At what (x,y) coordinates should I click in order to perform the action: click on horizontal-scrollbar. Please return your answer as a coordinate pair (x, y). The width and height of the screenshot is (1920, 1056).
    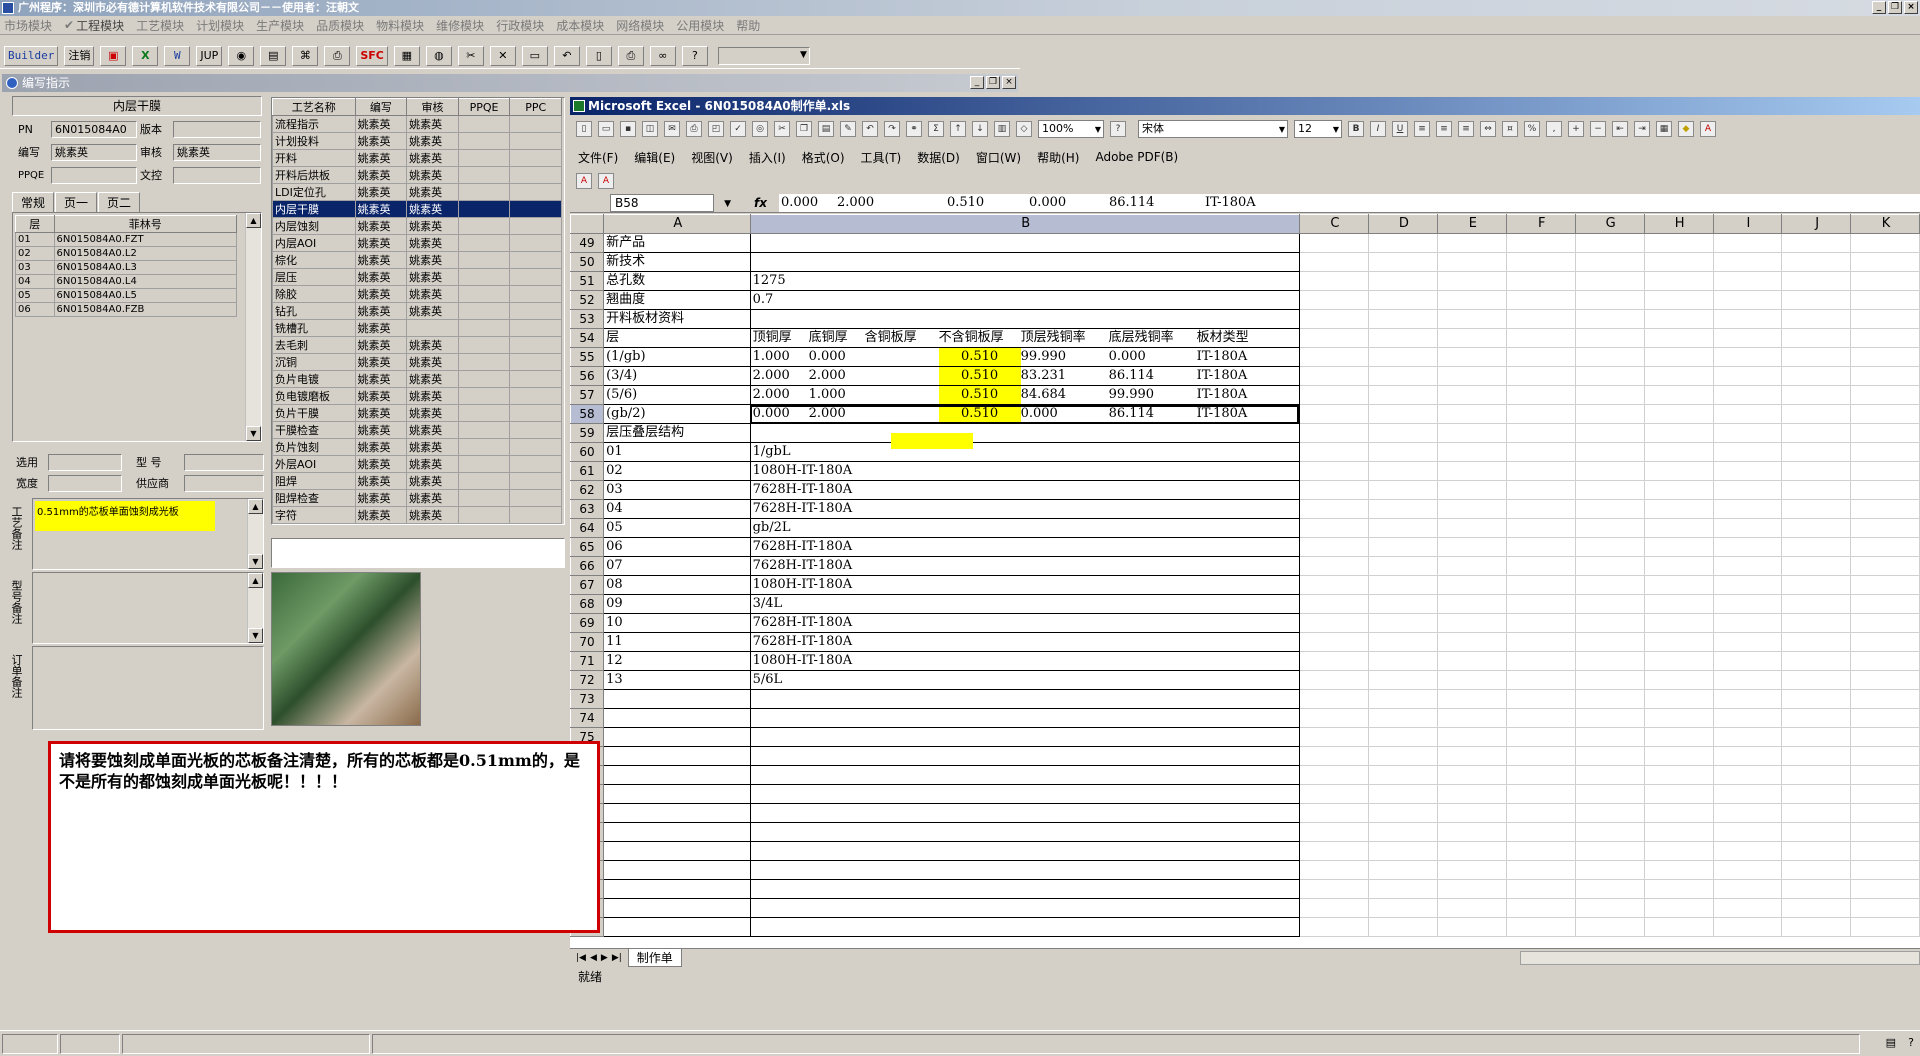
    Looking at the image, I should click on (1720, 957).